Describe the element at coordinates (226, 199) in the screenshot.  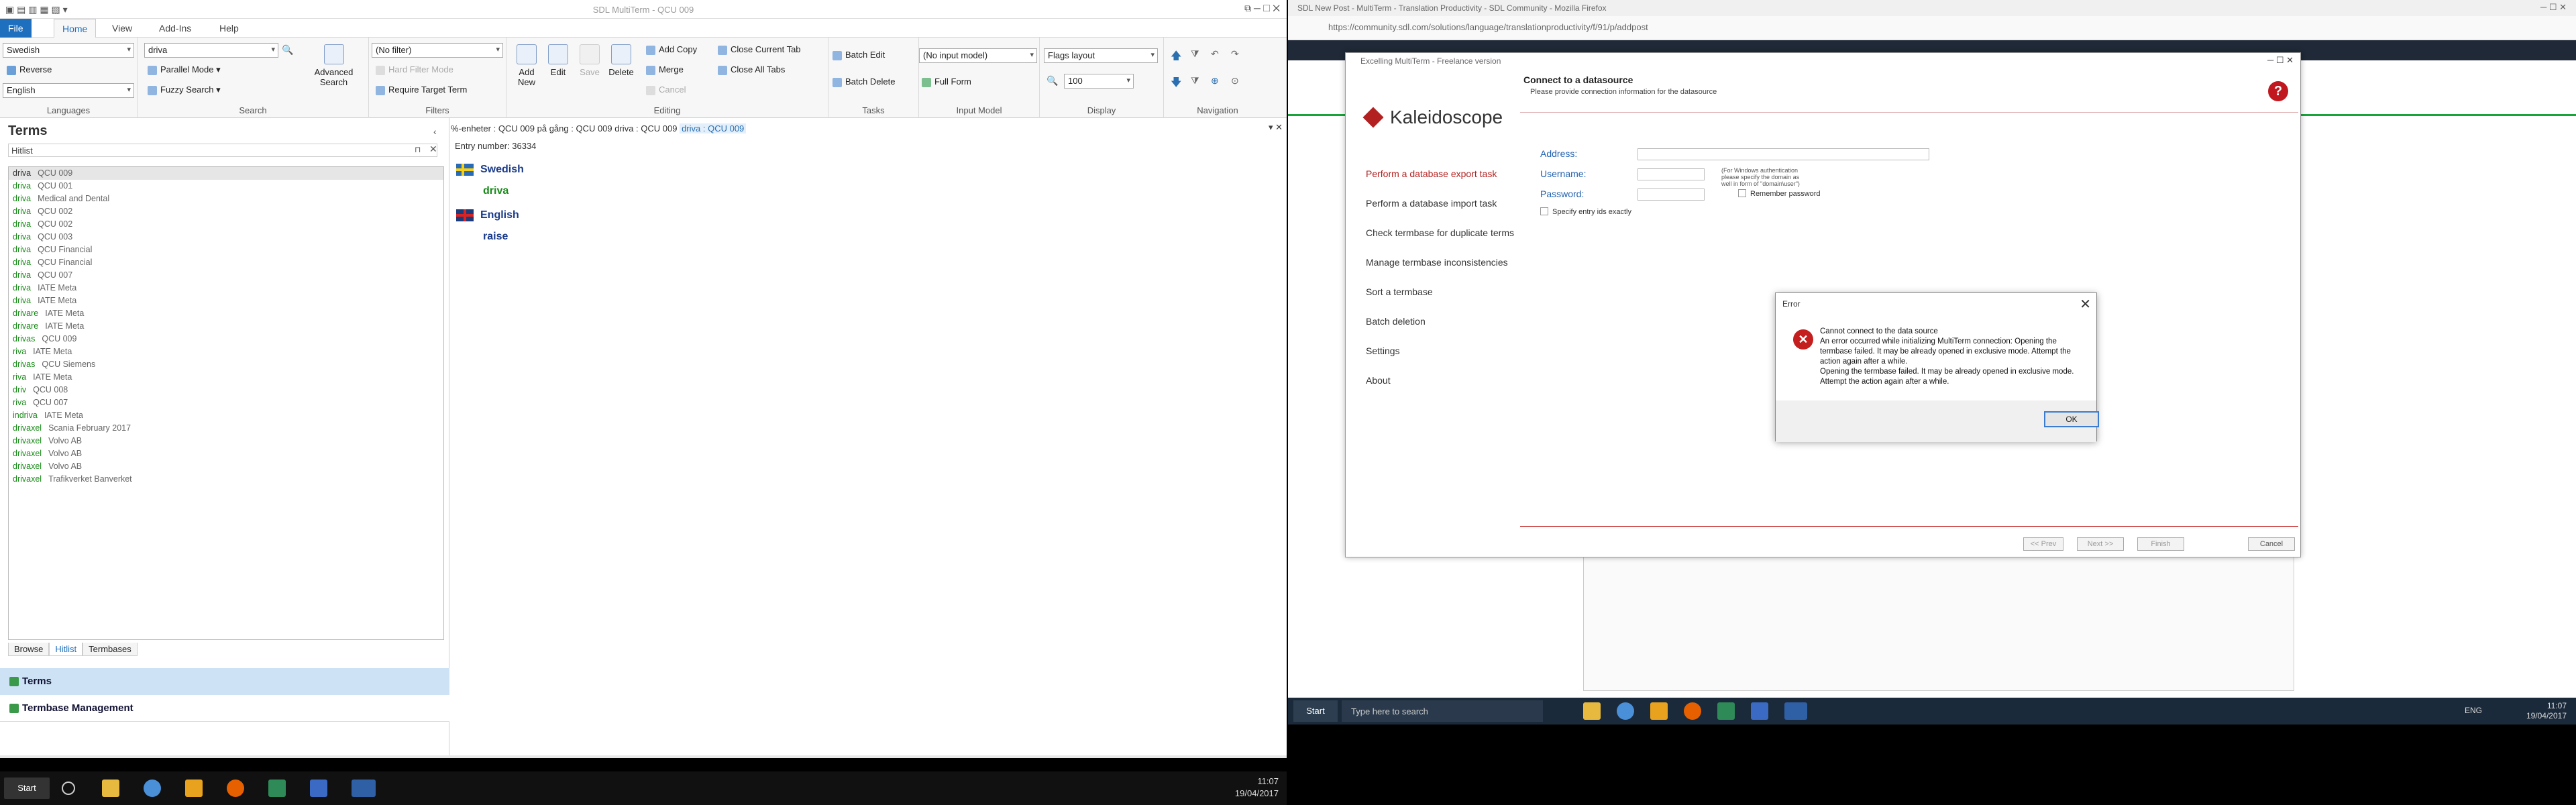
I see `list-item: driva Medical and Dental` at that location.